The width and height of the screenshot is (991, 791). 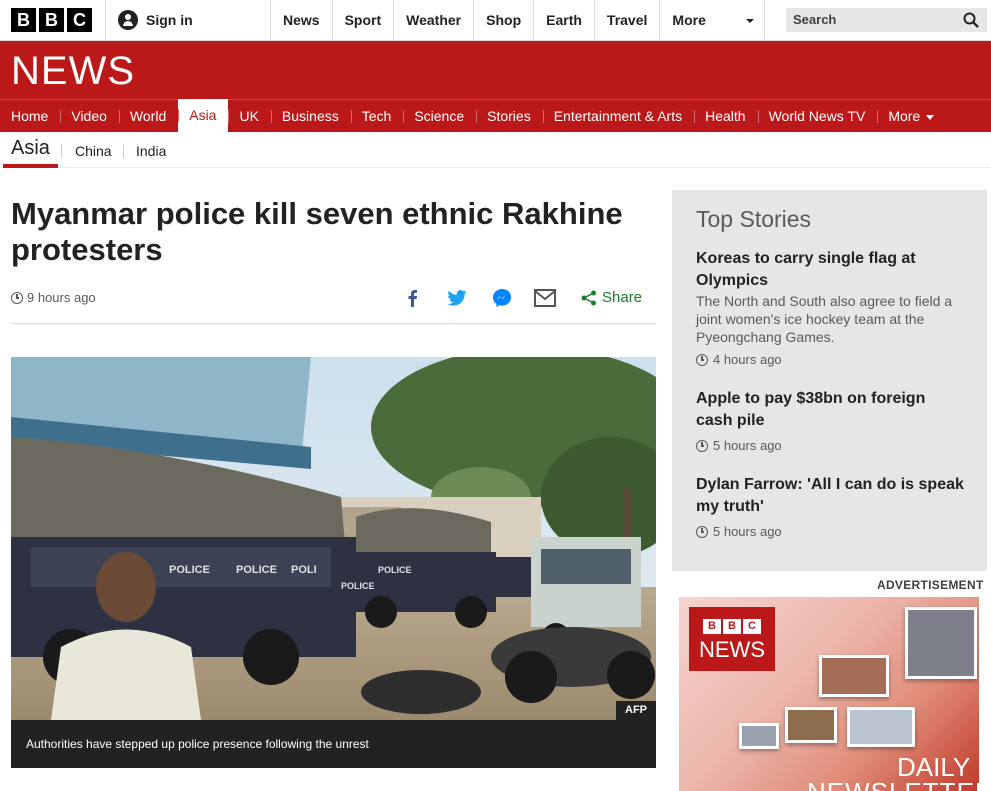 What do you see at coordinates (73, 71) in the screenshot?
I see `news-logo: NEWS` at bounding box center [73, 71].